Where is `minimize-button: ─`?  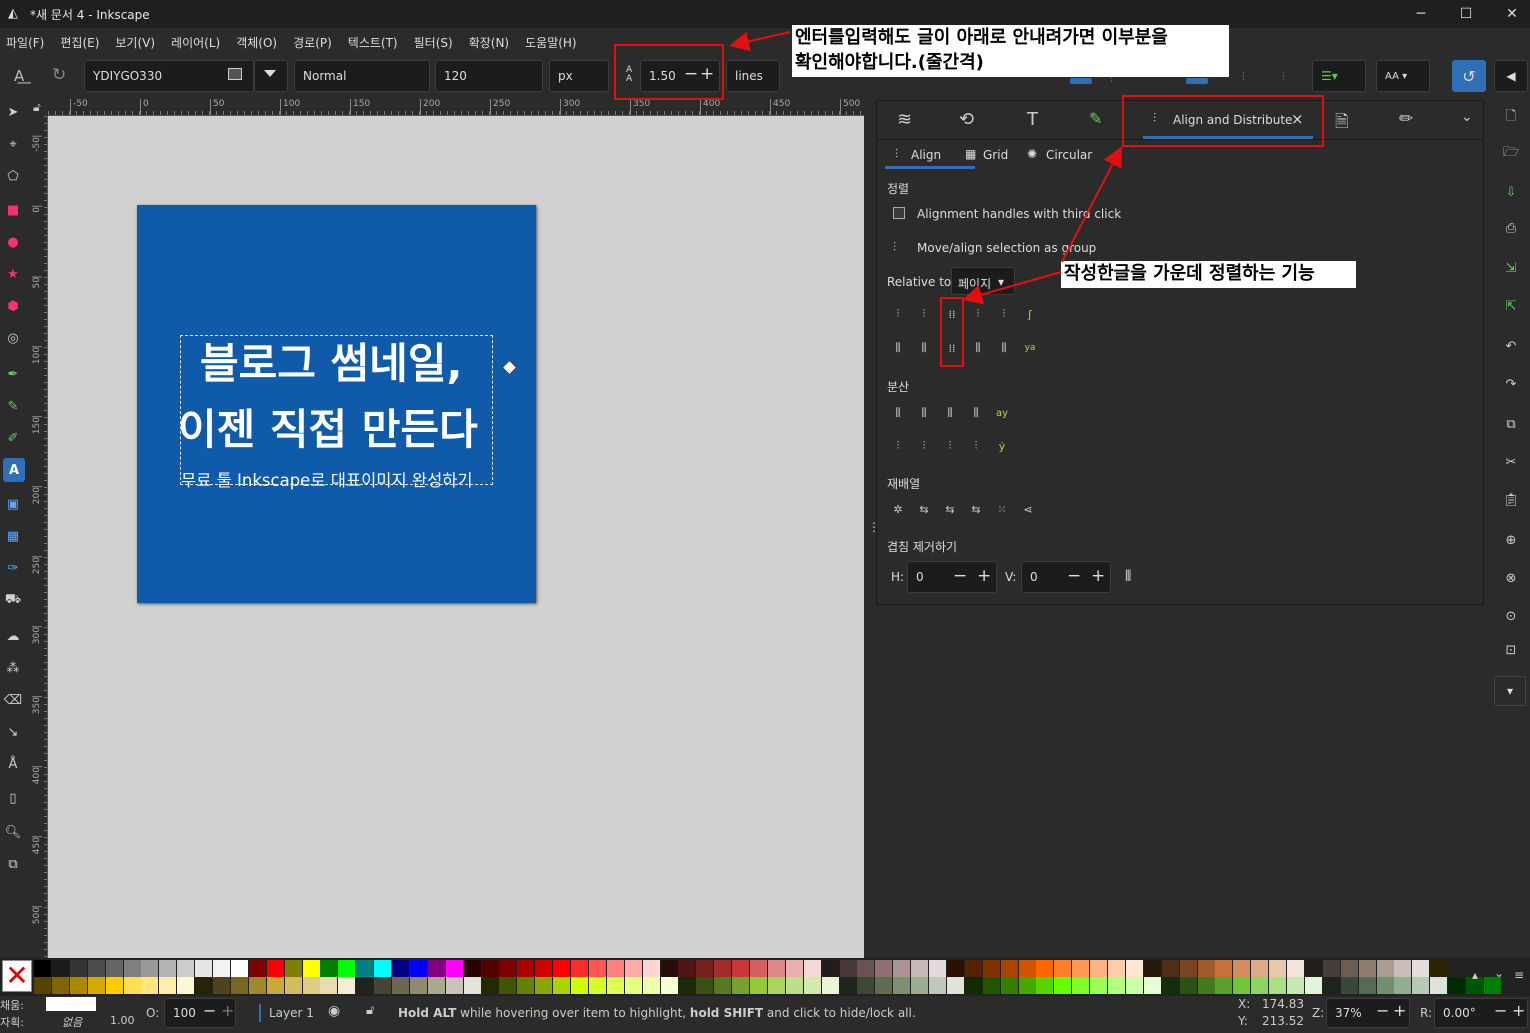 minimize-button: ─ is located at coordinates (1421, 14).